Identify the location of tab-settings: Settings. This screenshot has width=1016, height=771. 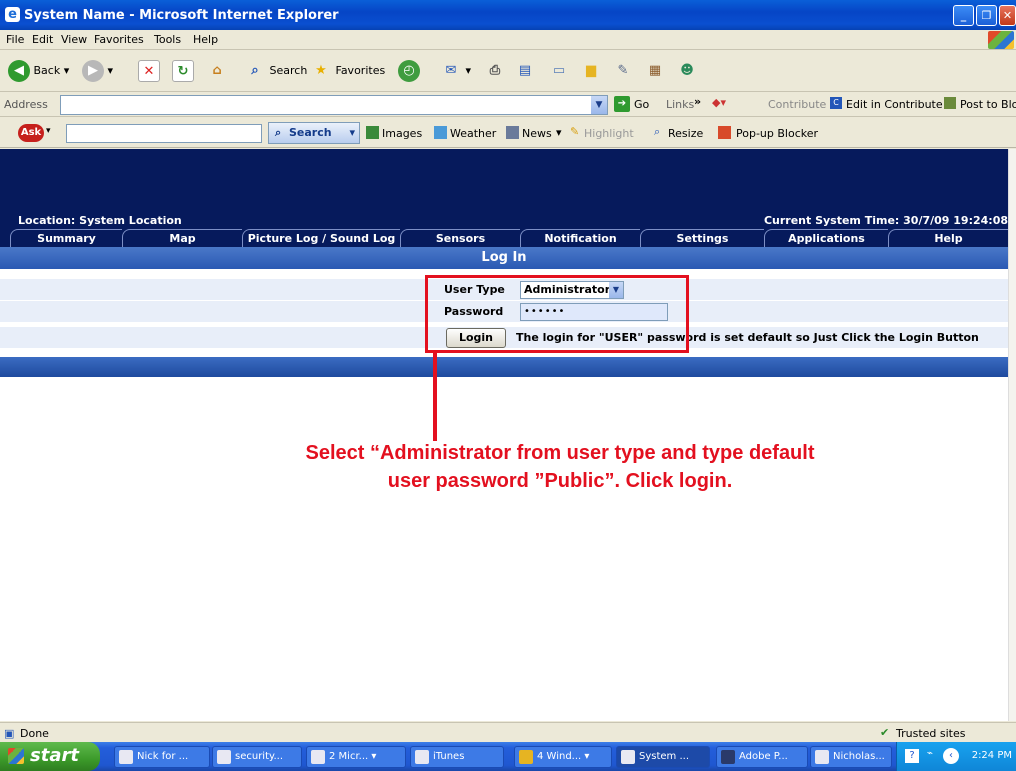
(702, 238).